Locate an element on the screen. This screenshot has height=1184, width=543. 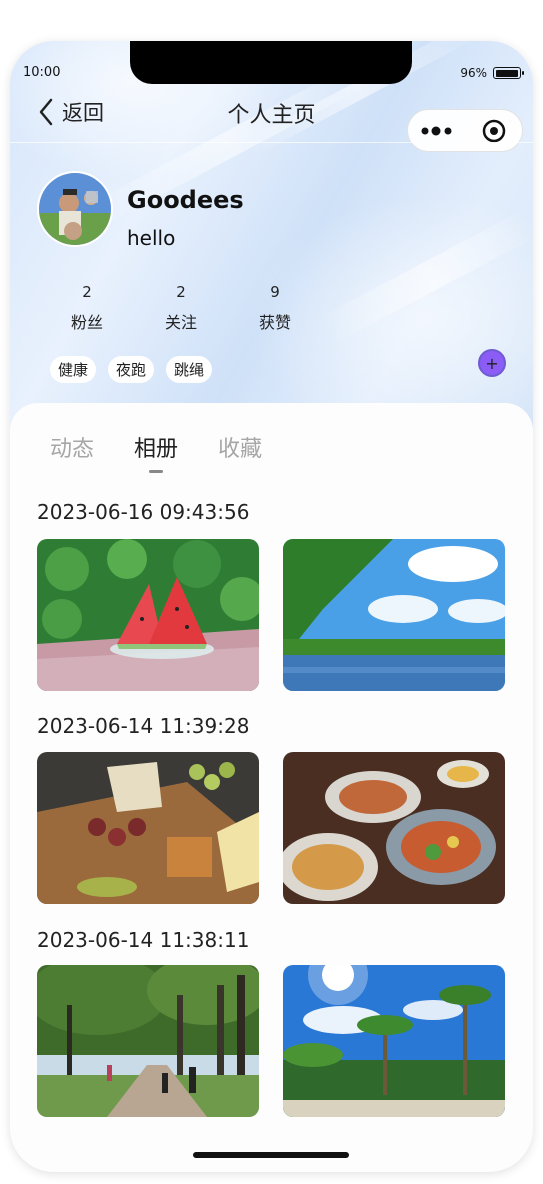
add-tag-button: + is located at coordinates (492, 363).